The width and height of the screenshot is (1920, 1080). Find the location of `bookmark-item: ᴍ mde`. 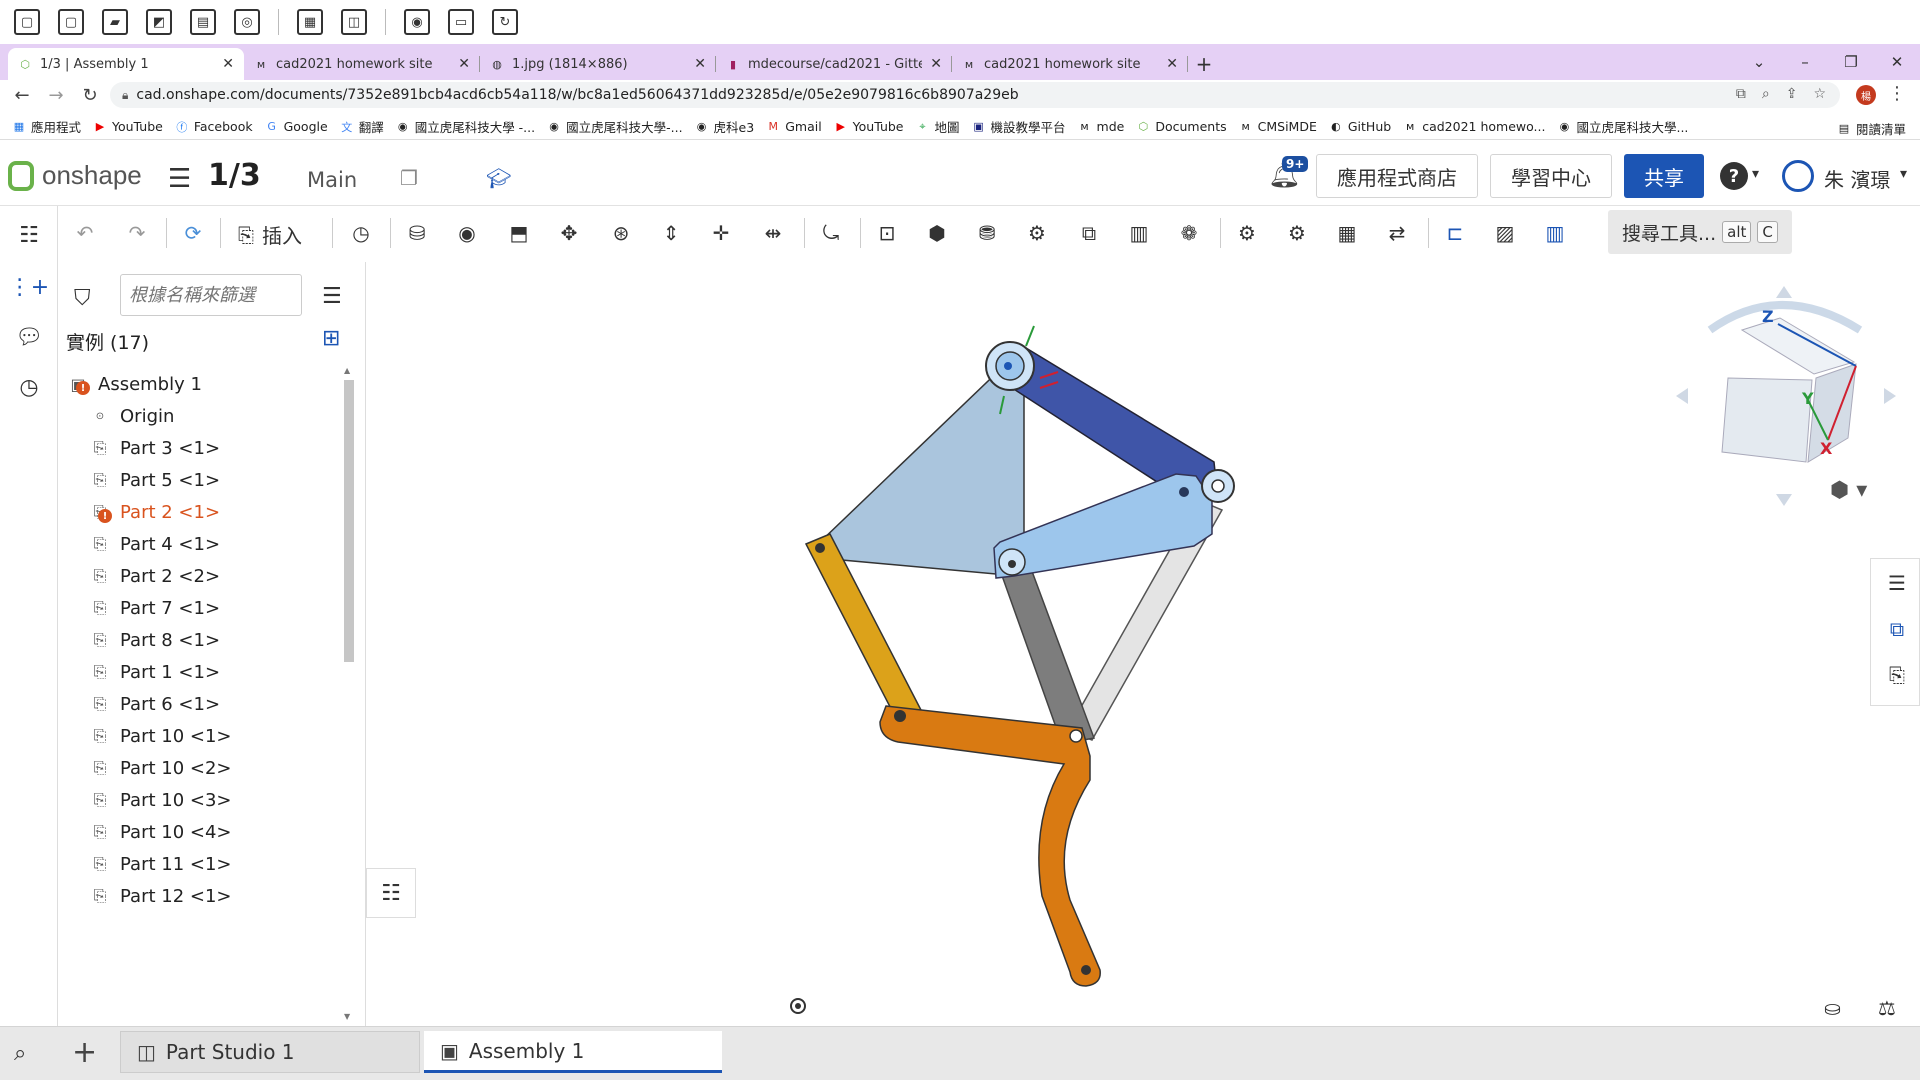

bookmark-item: ᴍ mde is located at coordinates (1101, 126).